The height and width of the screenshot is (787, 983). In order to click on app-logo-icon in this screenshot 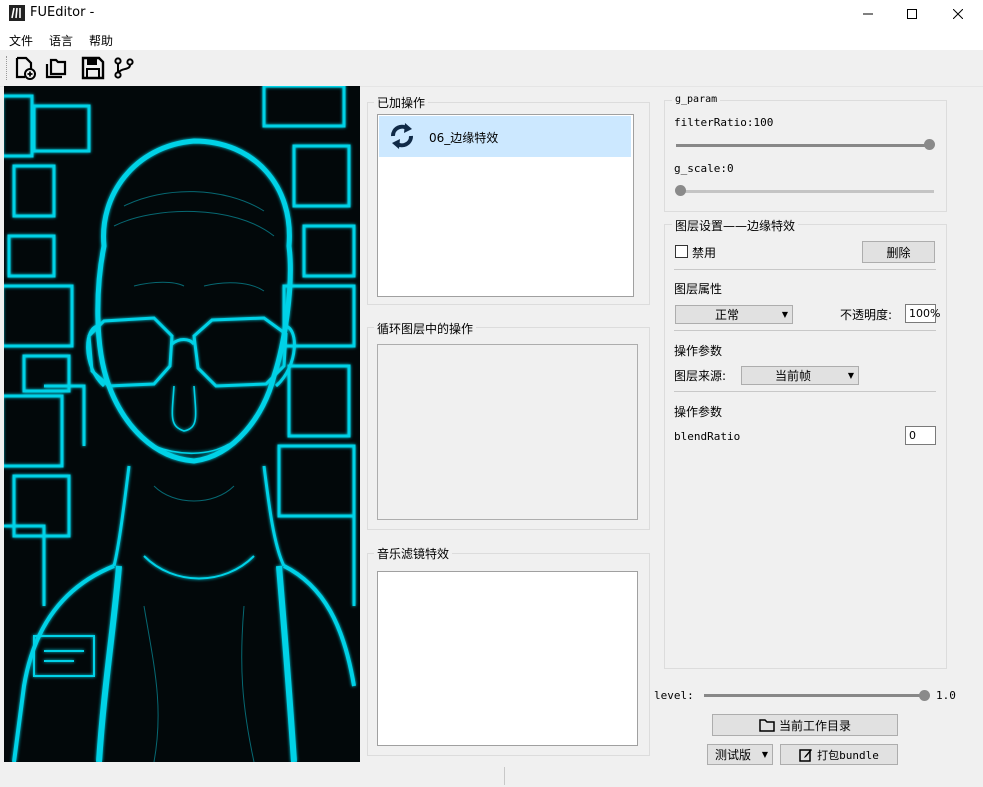, I will do `click(17, 13)`.